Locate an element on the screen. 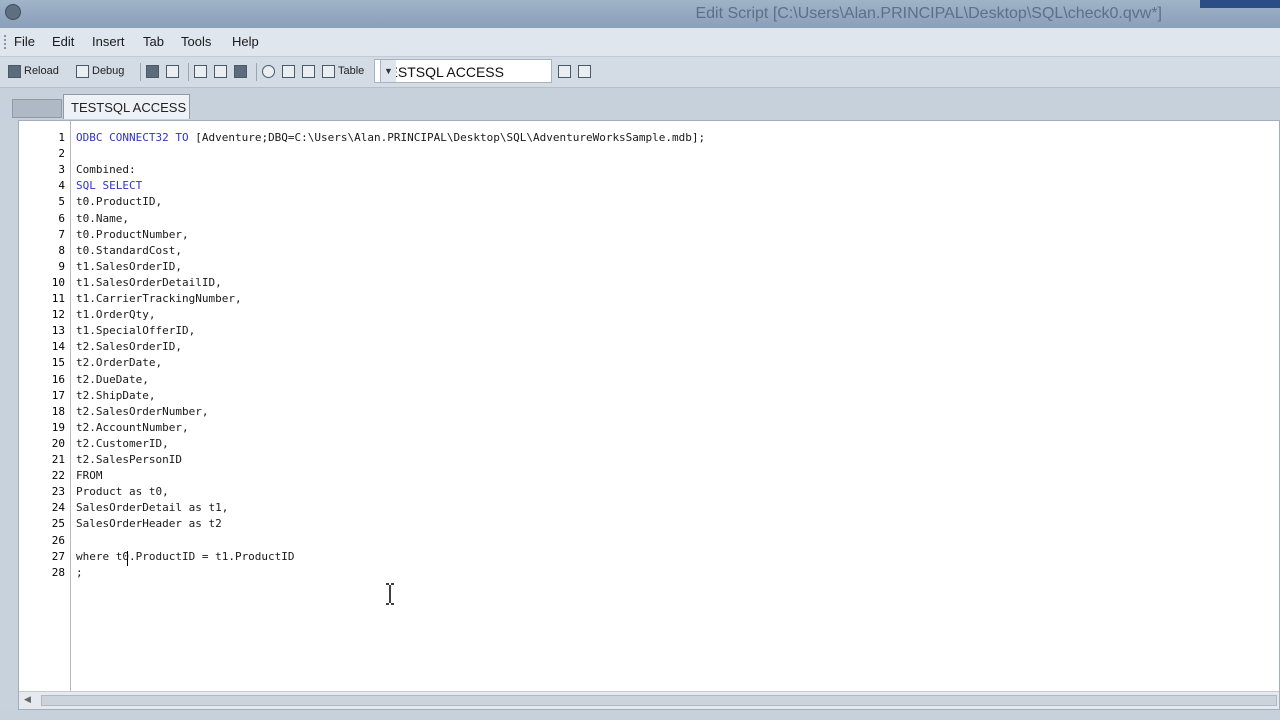 This screenshot has height=720, width=1280. save-button is located at coordinates (152, 71).